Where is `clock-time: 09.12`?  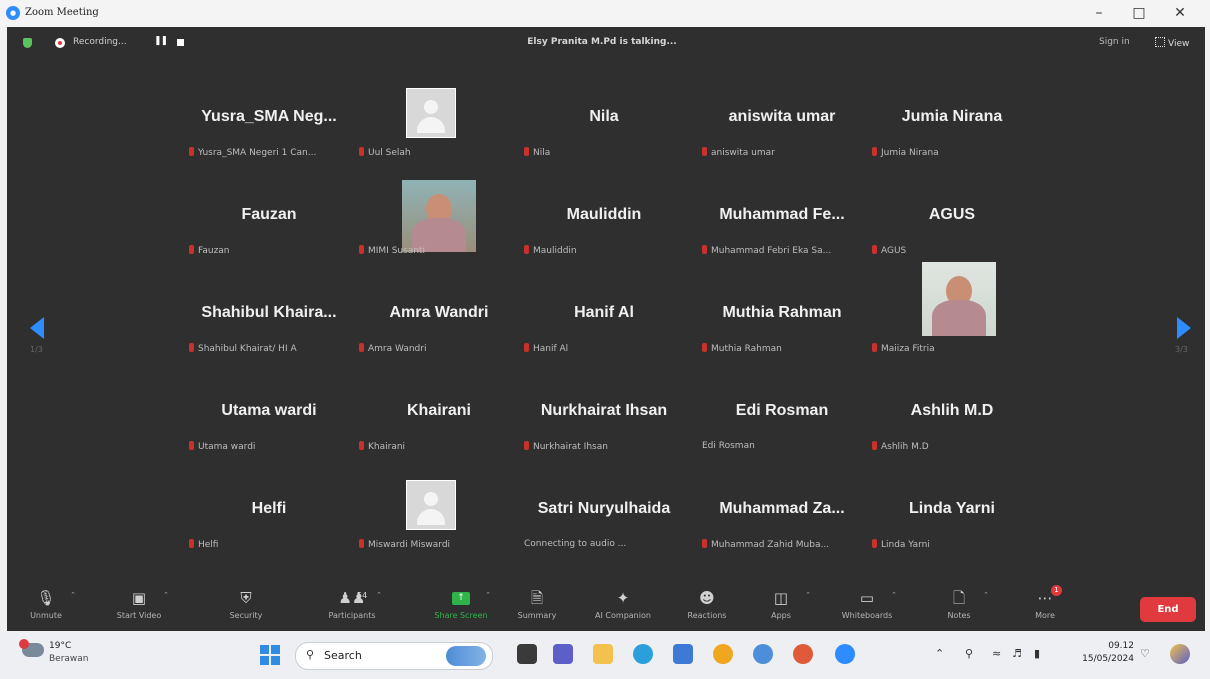
clock-time: 09.12 is located at coordinates (1121, 646).